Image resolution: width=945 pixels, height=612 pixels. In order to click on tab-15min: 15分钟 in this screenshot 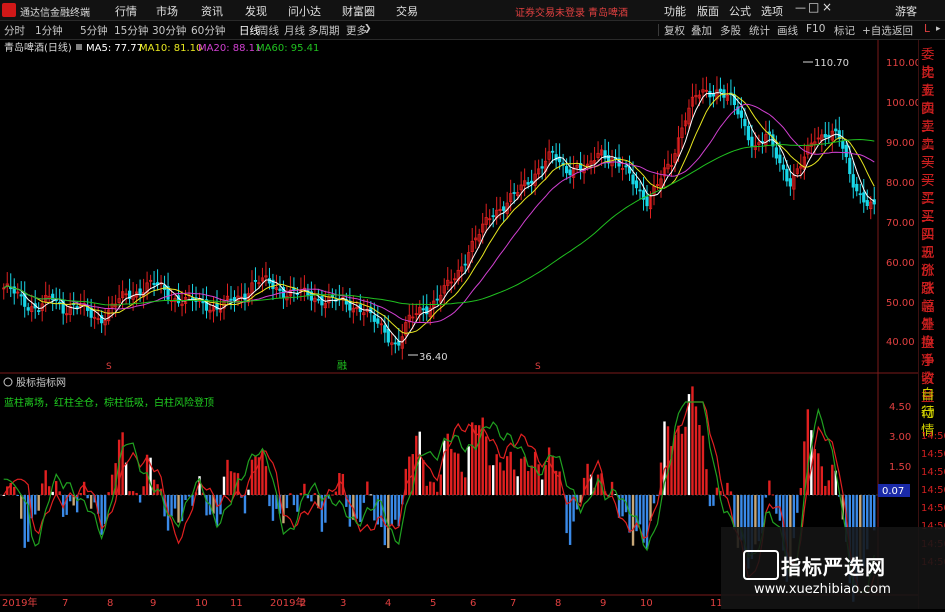, I will do `click(131, 30)`.